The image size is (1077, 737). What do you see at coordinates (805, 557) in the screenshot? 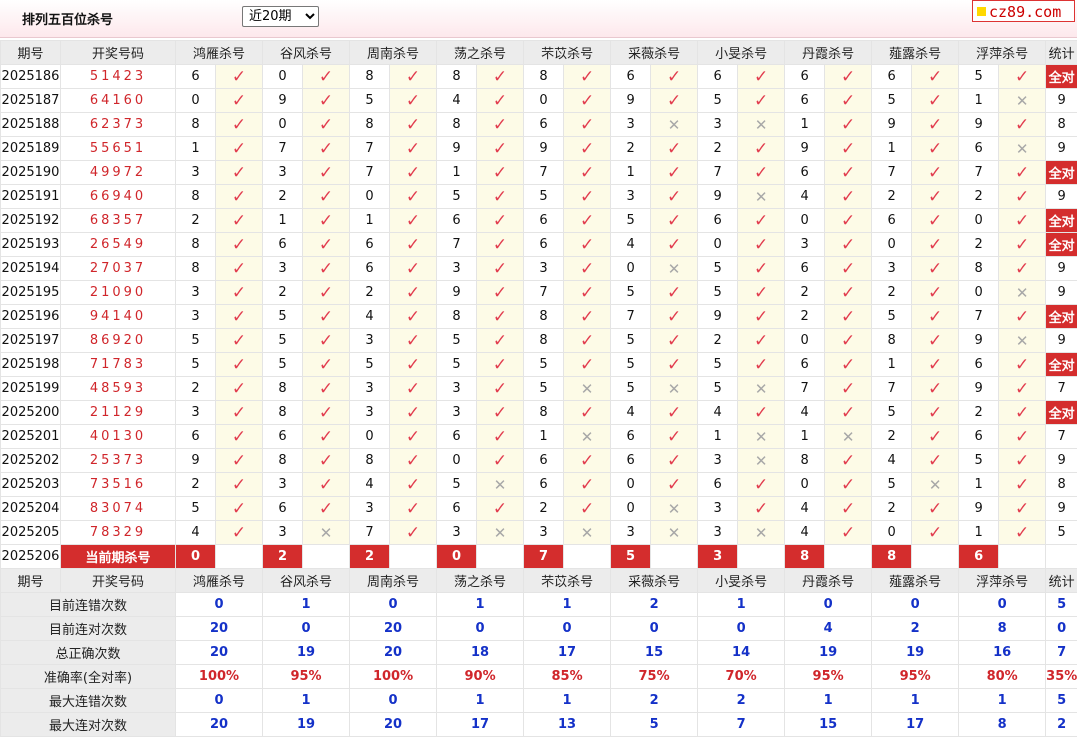
I see `current-kill-value: 8` at bounding box center [805, 557].